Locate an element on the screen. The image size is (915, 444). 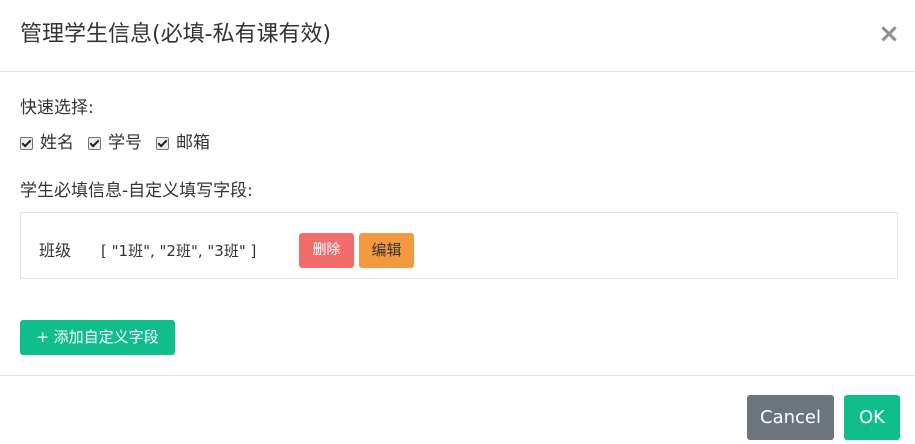
checkbox-name: 姓名 is located at coordinates (47, 143).